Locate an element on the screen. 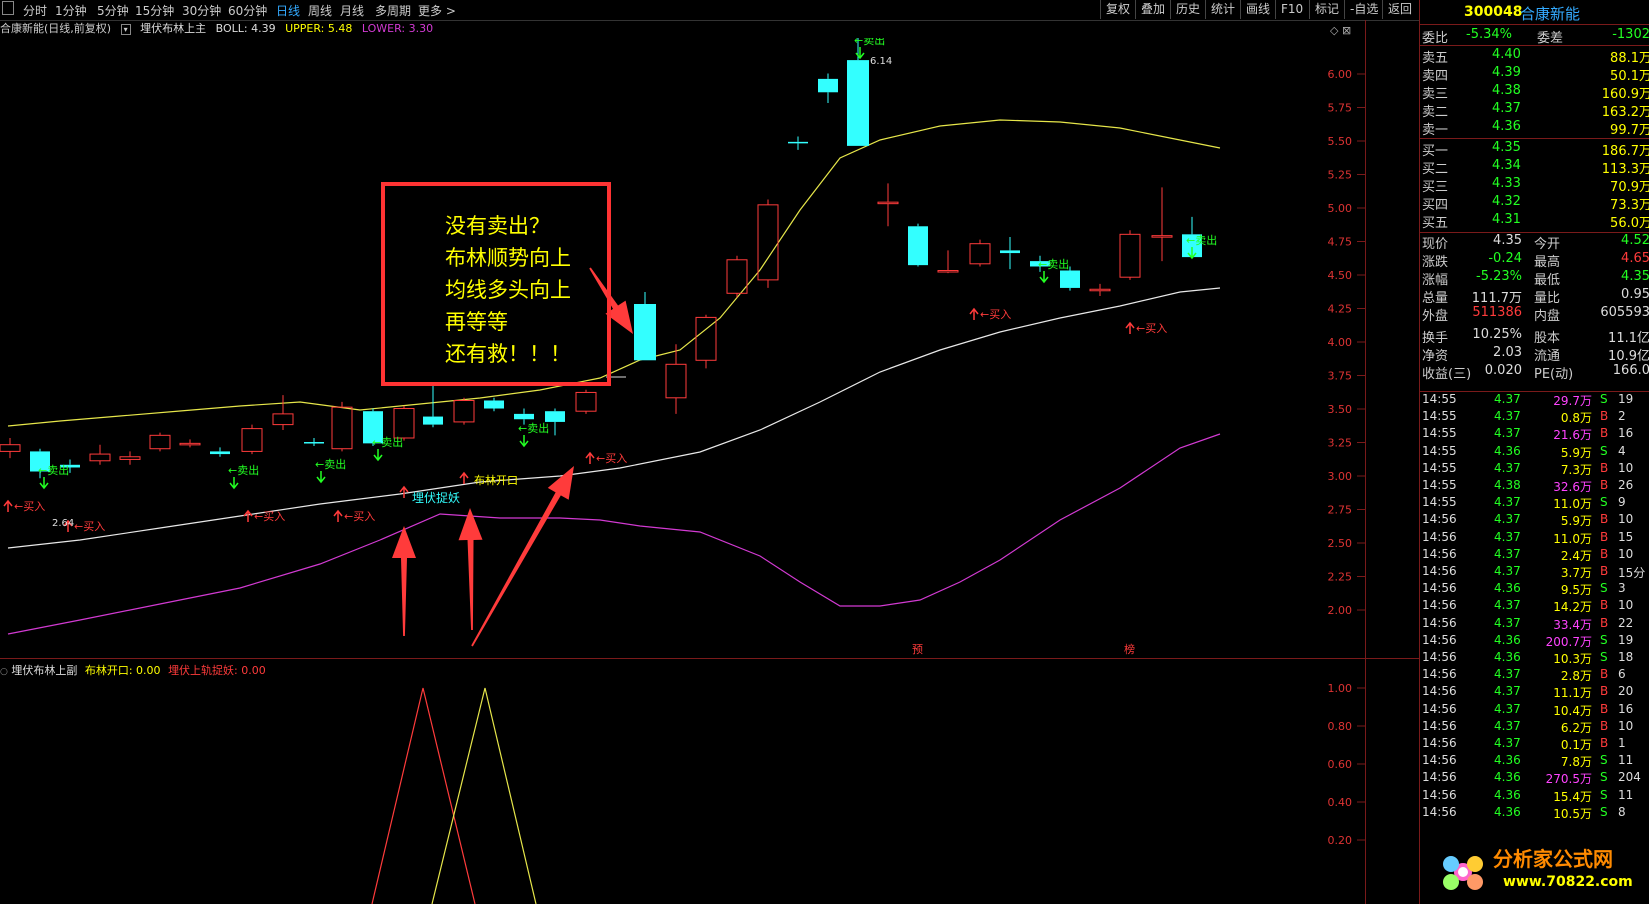  tick-volume: 0.8万 is located at coordinates (1576, 418).